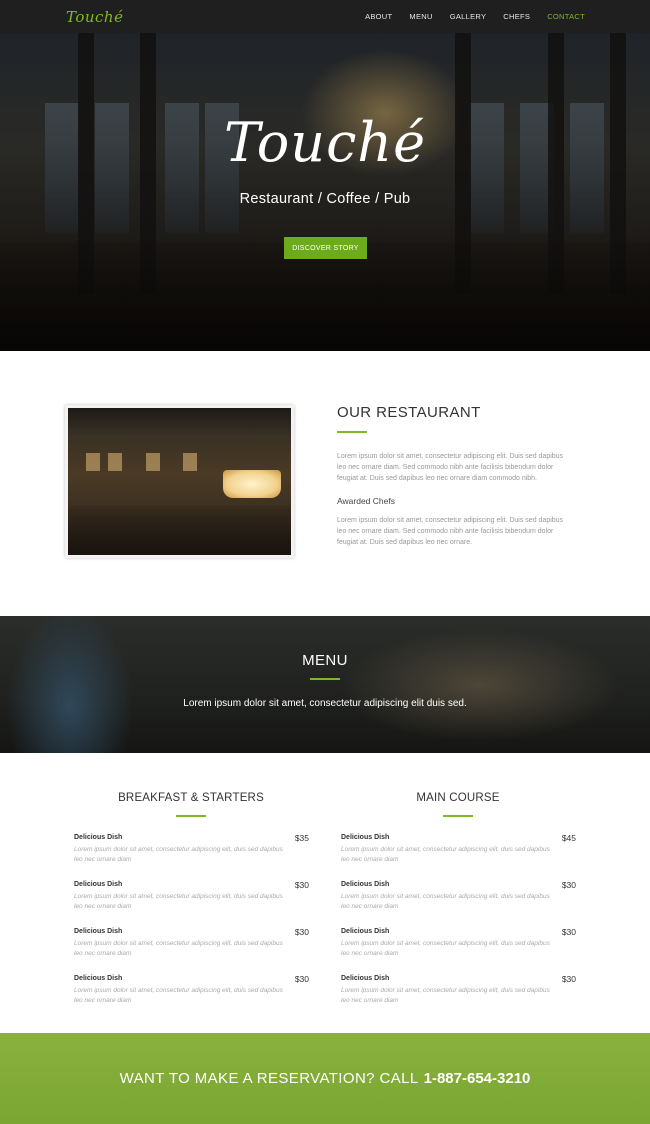 This screenshot has width=650, height=1124. Describe the element at coordinates (301, 838) in the screenshot. I see `dish-price: $35` at that location.